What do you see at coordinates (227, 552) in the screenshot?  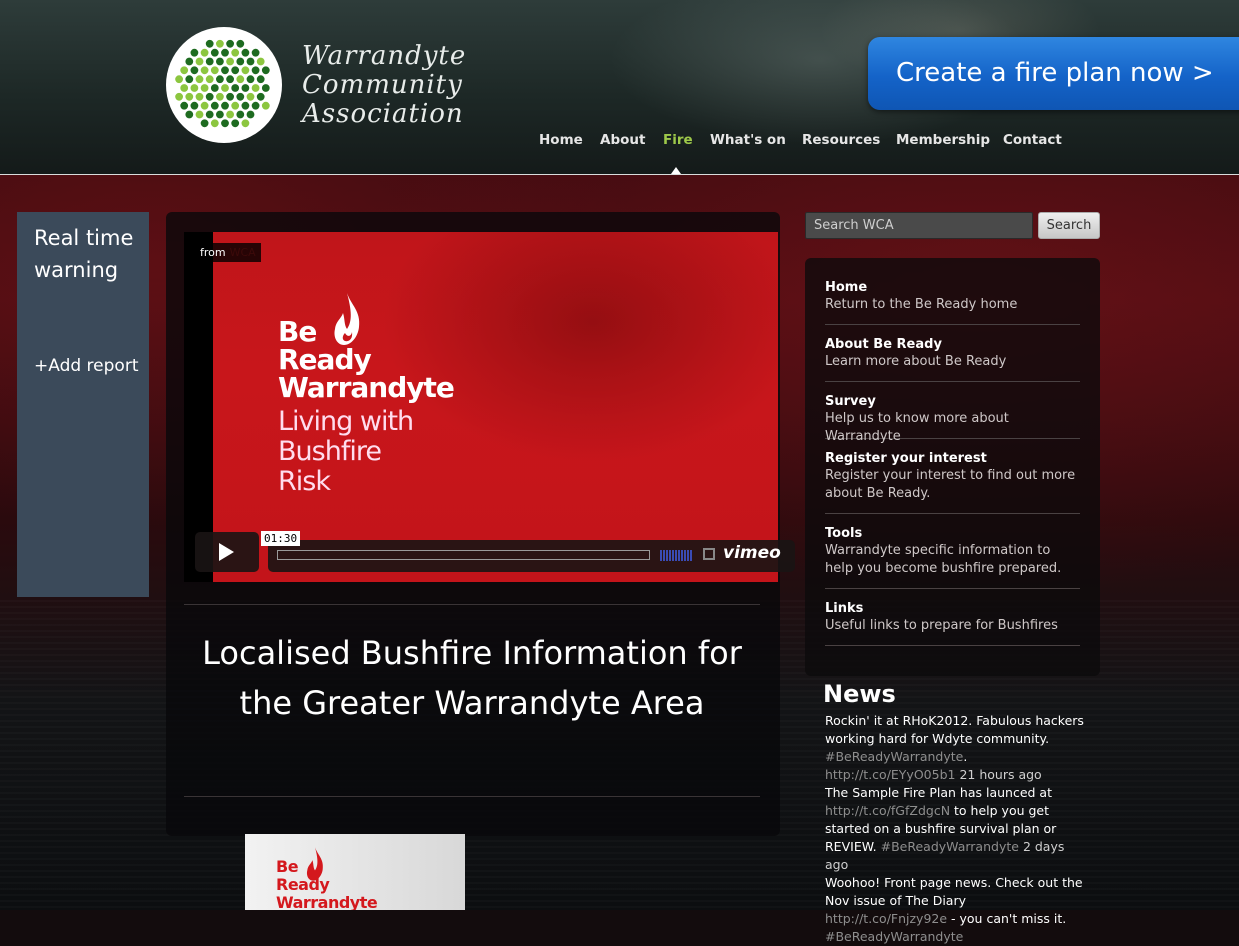 I see `play-button` at bounding box center [227, 552].